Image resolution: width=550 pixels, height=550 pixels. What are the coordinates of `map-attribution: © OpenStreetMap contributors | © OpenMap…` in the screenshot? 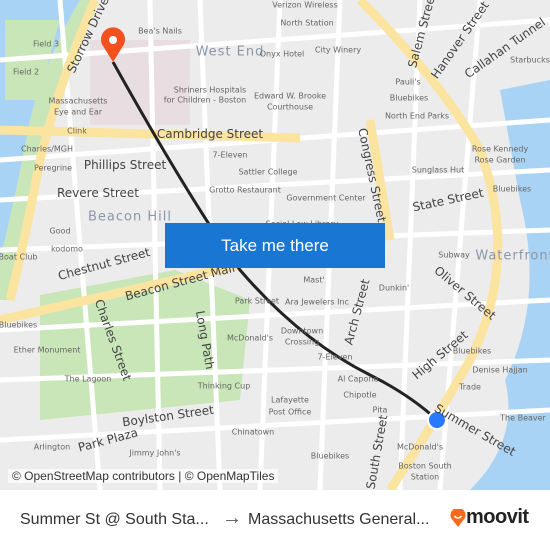 It's located at (143, 476).